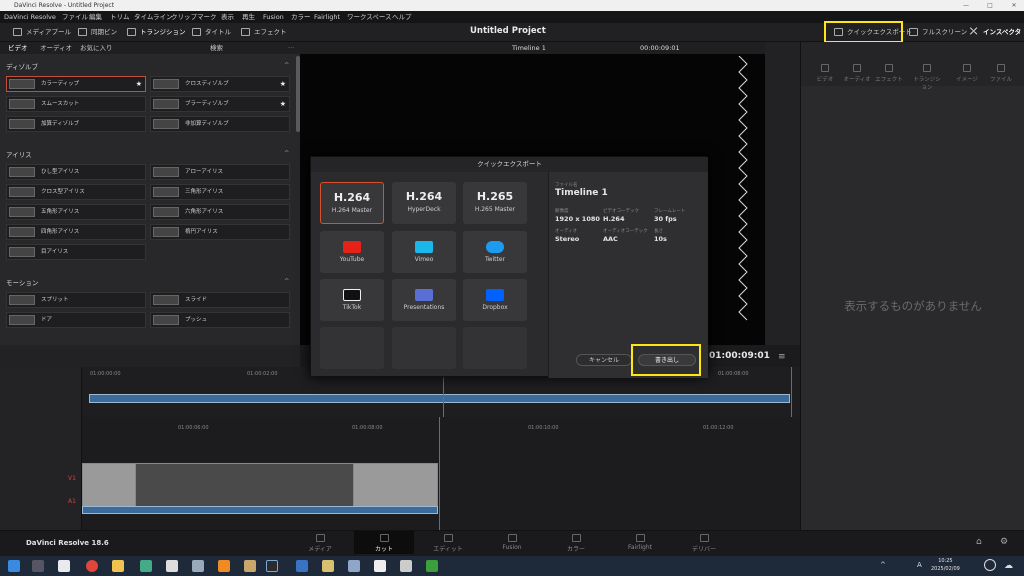 This screenshot has width=1024, height=576. I want to click on effect-iris: 目アイリス, so click(76, 252).